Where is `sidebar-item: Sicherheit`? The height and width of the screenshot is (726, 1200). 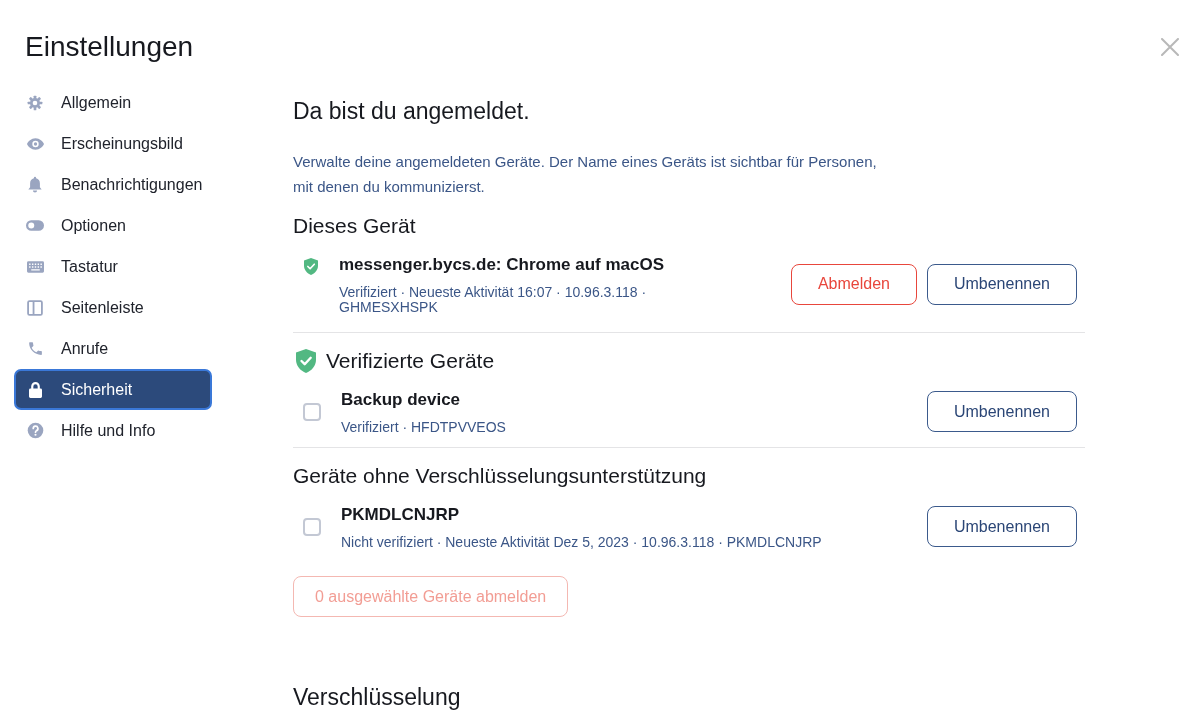 sidebar-item: Sicherheit is located at coordinates (113, 389).